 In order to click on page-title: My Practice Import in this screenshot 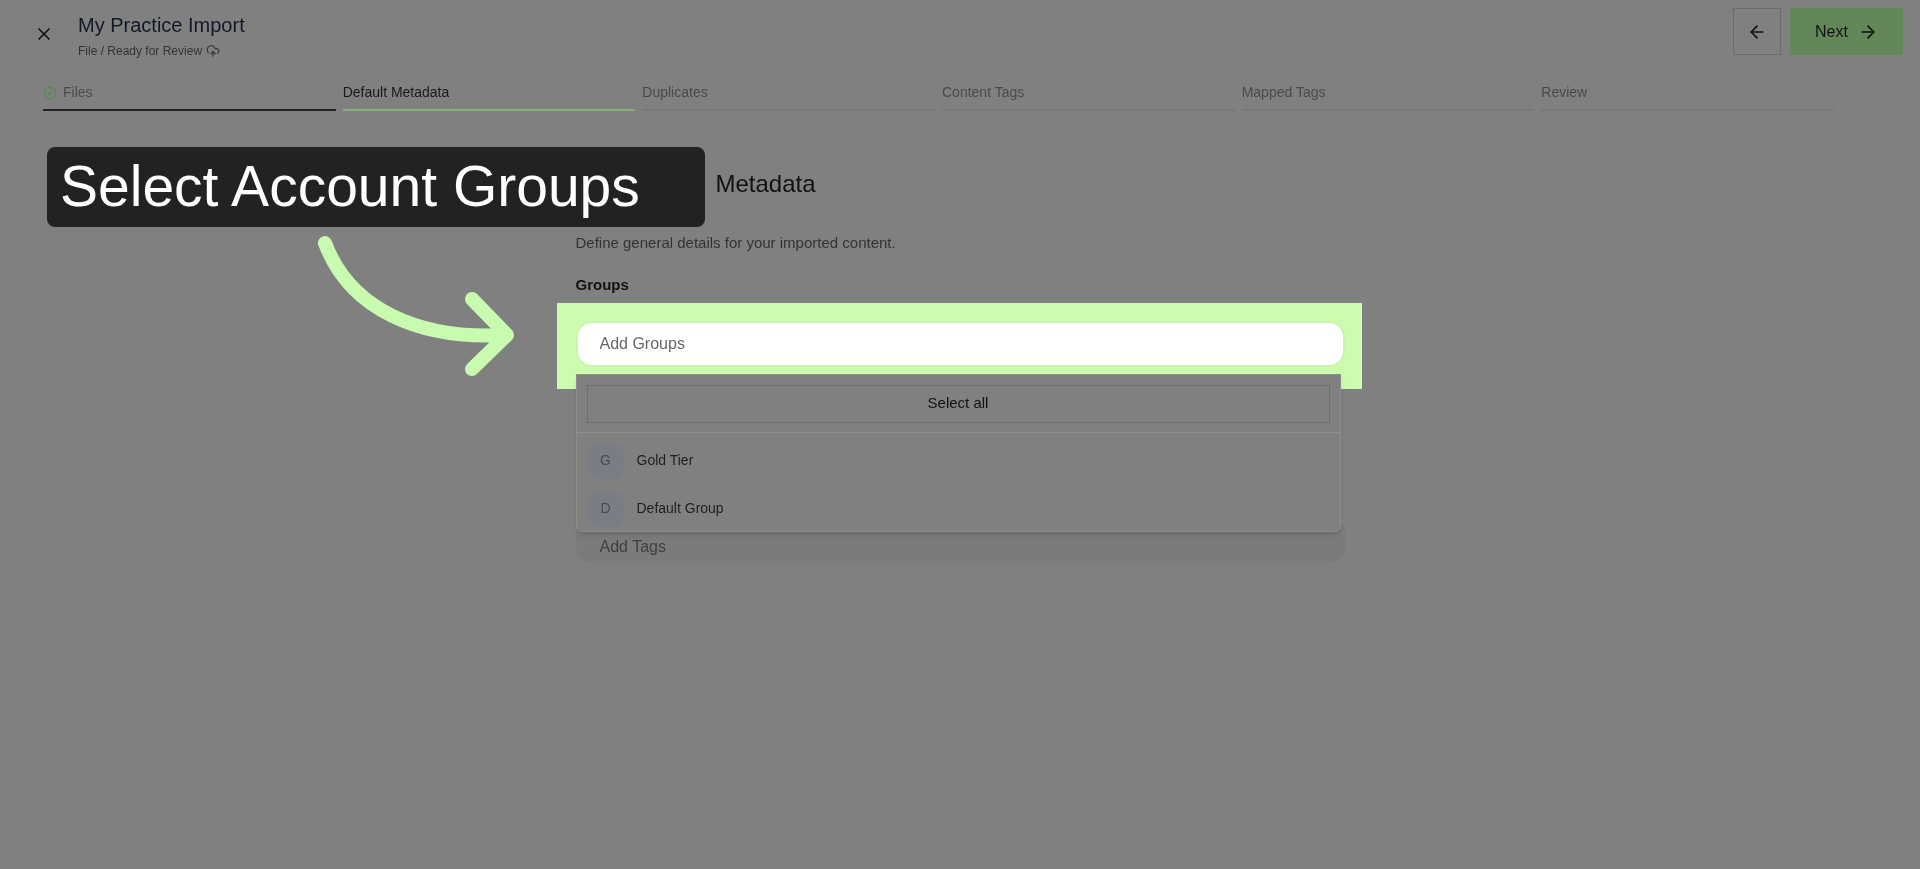, I will do `click(161, 25)`.